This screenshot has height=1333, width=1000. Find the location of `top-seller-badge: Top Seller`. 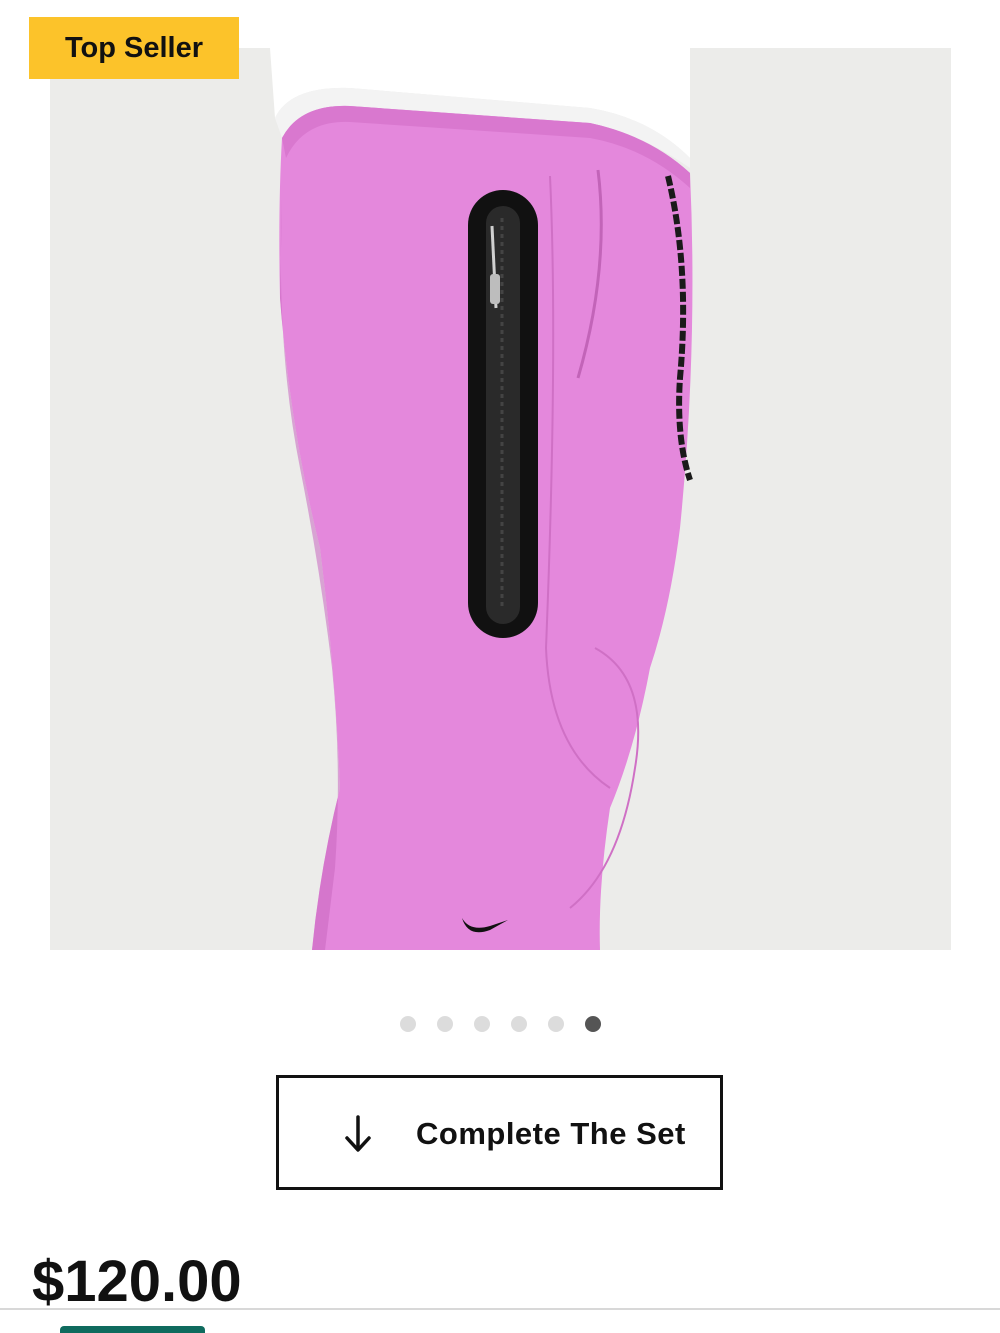

top-seller-badge: Top Seller is located at coordinates (134, 48).